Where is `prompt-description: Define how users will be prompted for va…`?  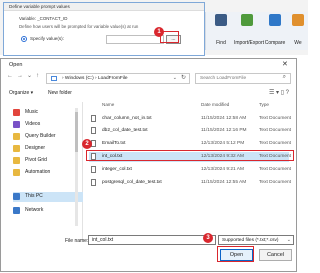
prompt-description: Define how users will be prompted for va… is located at coordinates (79, 26).